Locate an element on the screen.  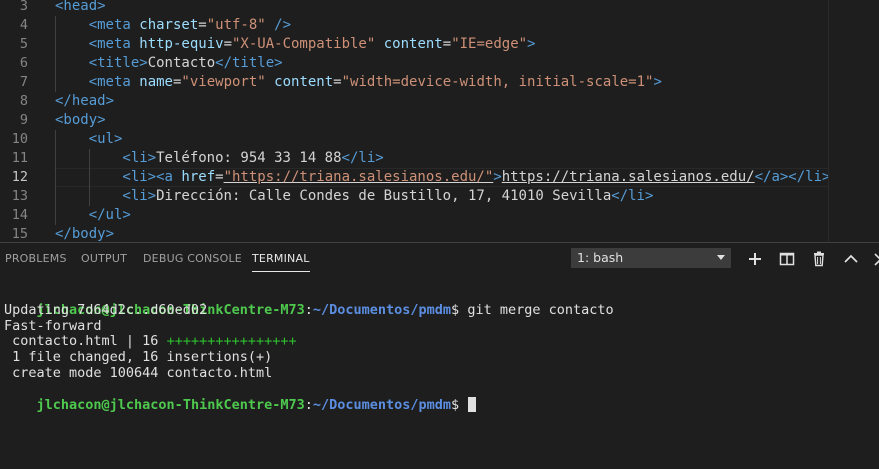
editor-minimap is located at coordinates (853, 121).